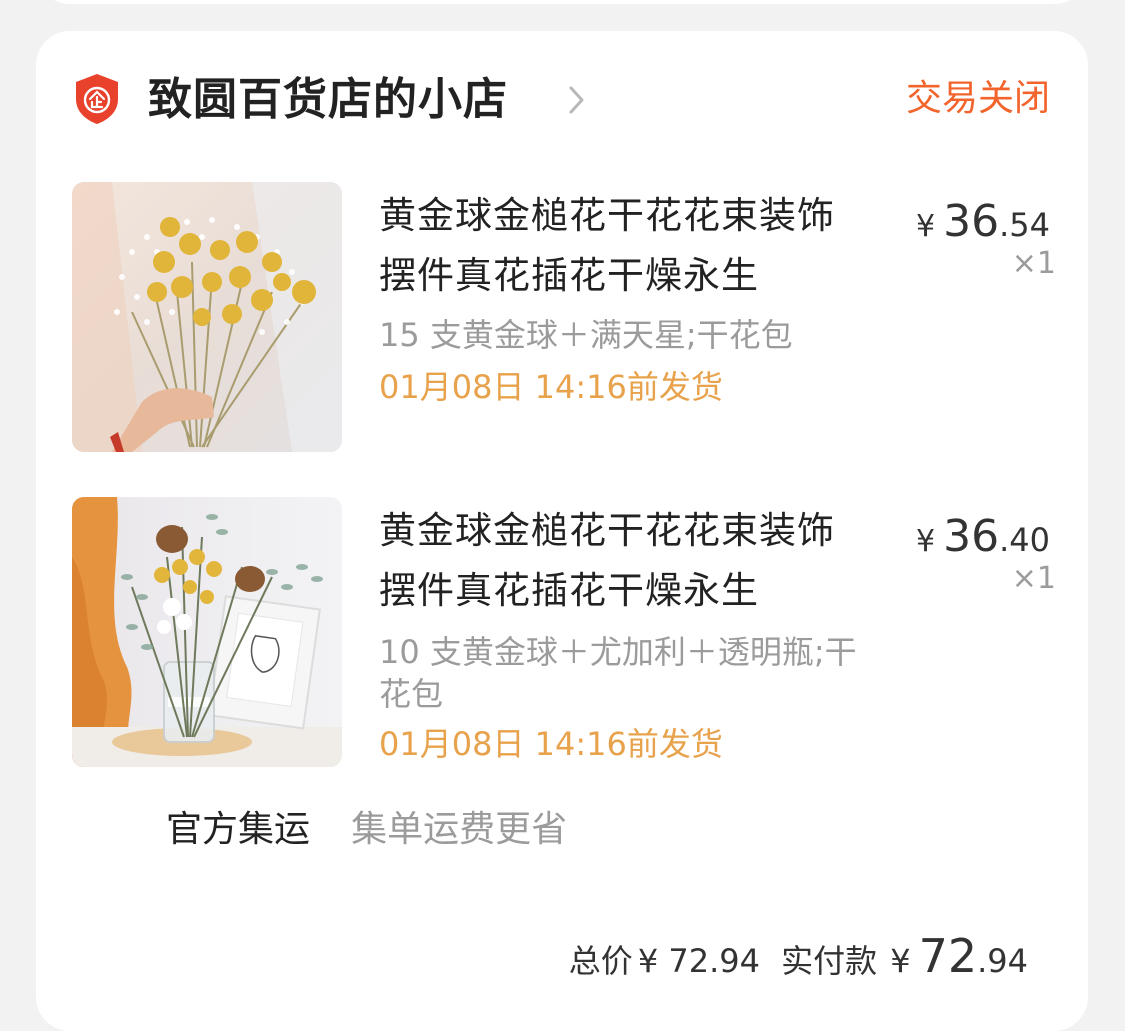 The width and height of the screenshot is (1125, 1031). I want to click on previous-card-edge, so click(562, 2).